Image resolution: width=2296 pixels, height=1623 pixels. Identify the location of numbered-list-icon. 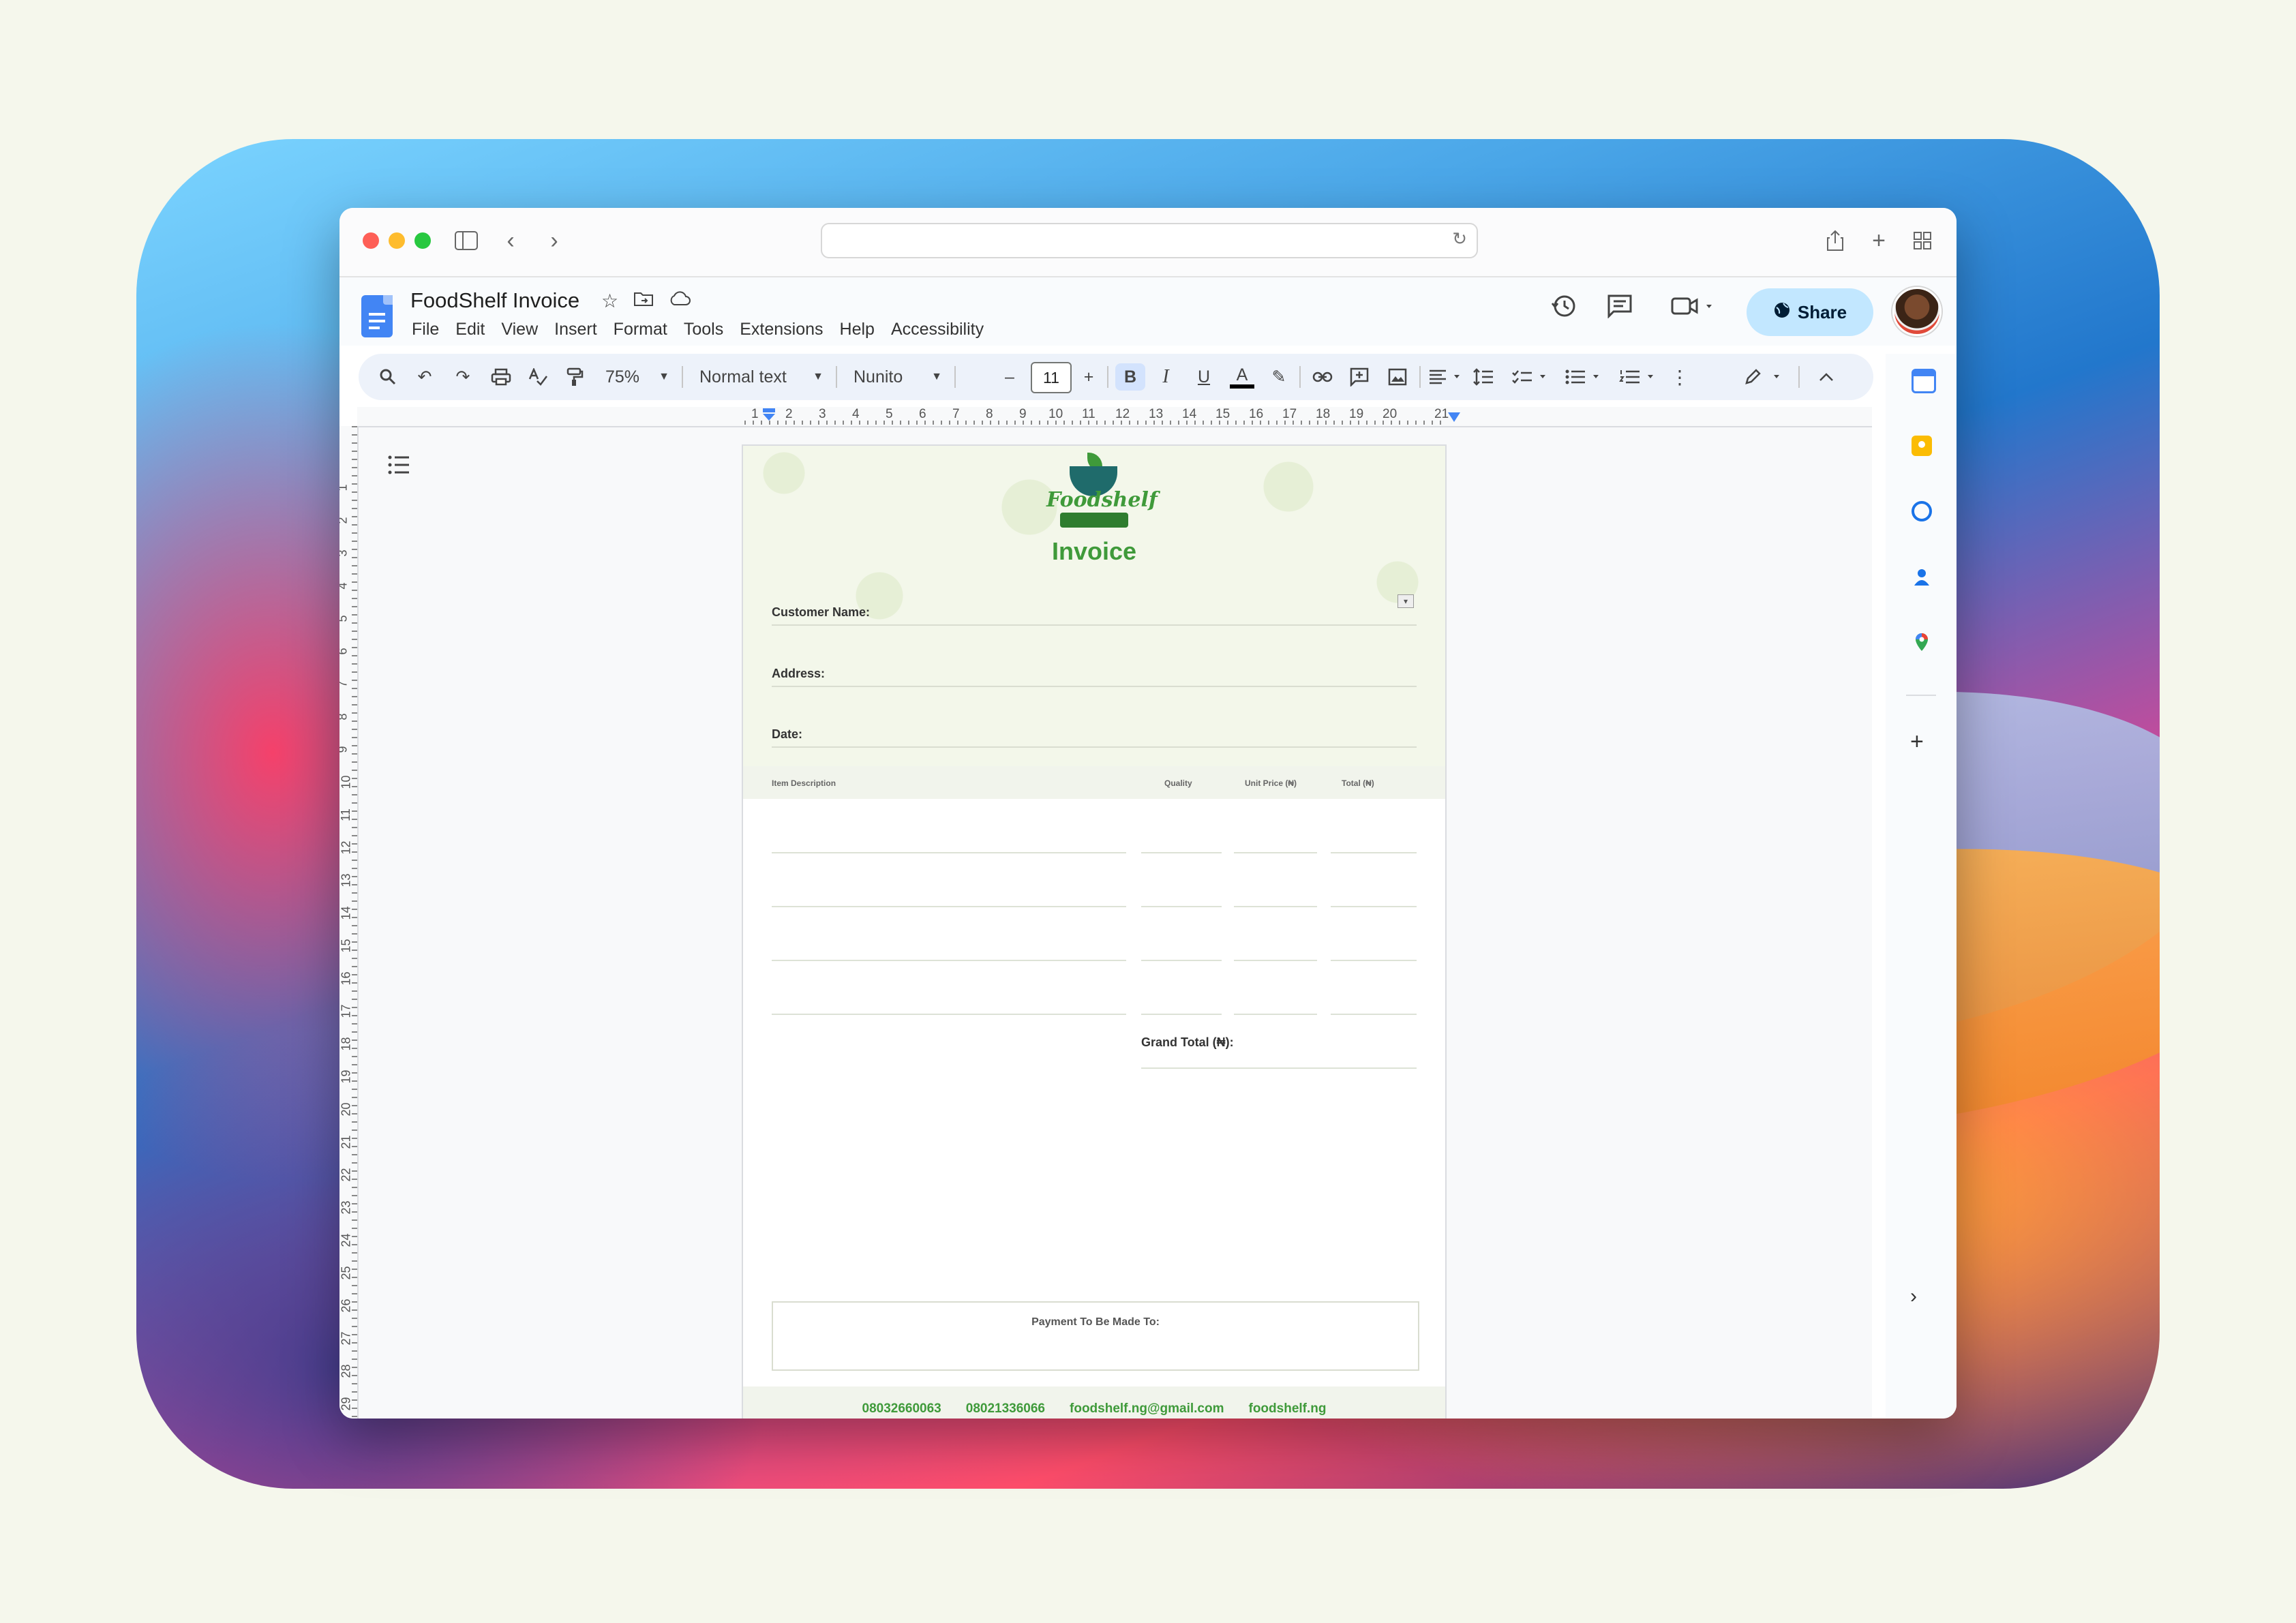
(1639, 377).